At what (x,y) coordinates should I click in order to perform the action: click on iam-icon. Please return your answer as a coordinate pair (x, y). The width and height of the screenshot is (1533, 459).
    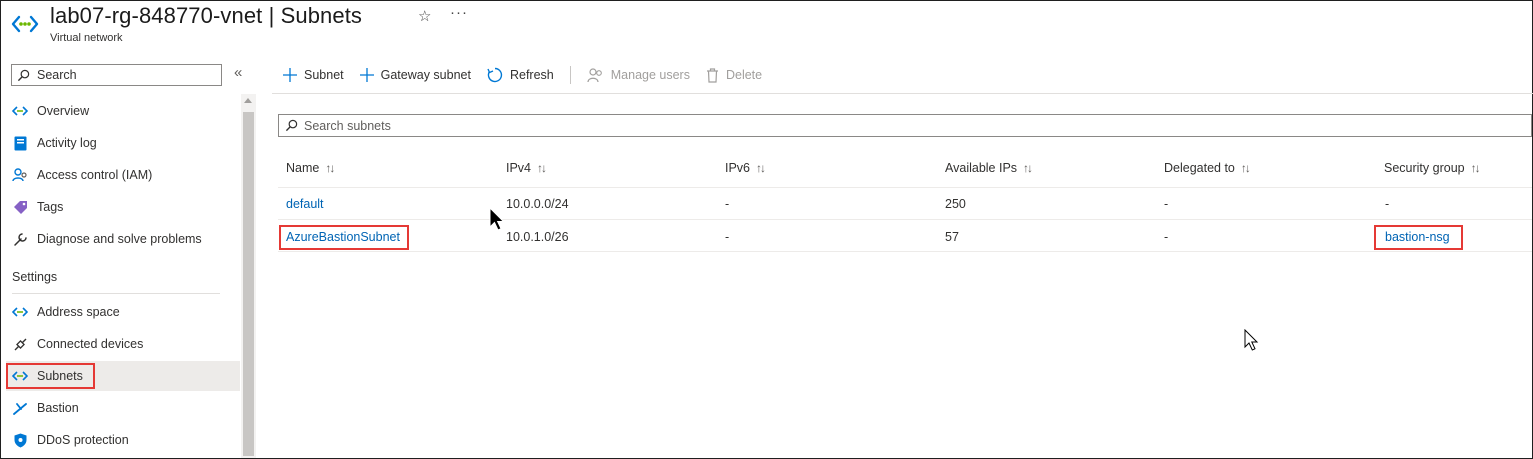
    Looking at the image, I should click on (20, 175).